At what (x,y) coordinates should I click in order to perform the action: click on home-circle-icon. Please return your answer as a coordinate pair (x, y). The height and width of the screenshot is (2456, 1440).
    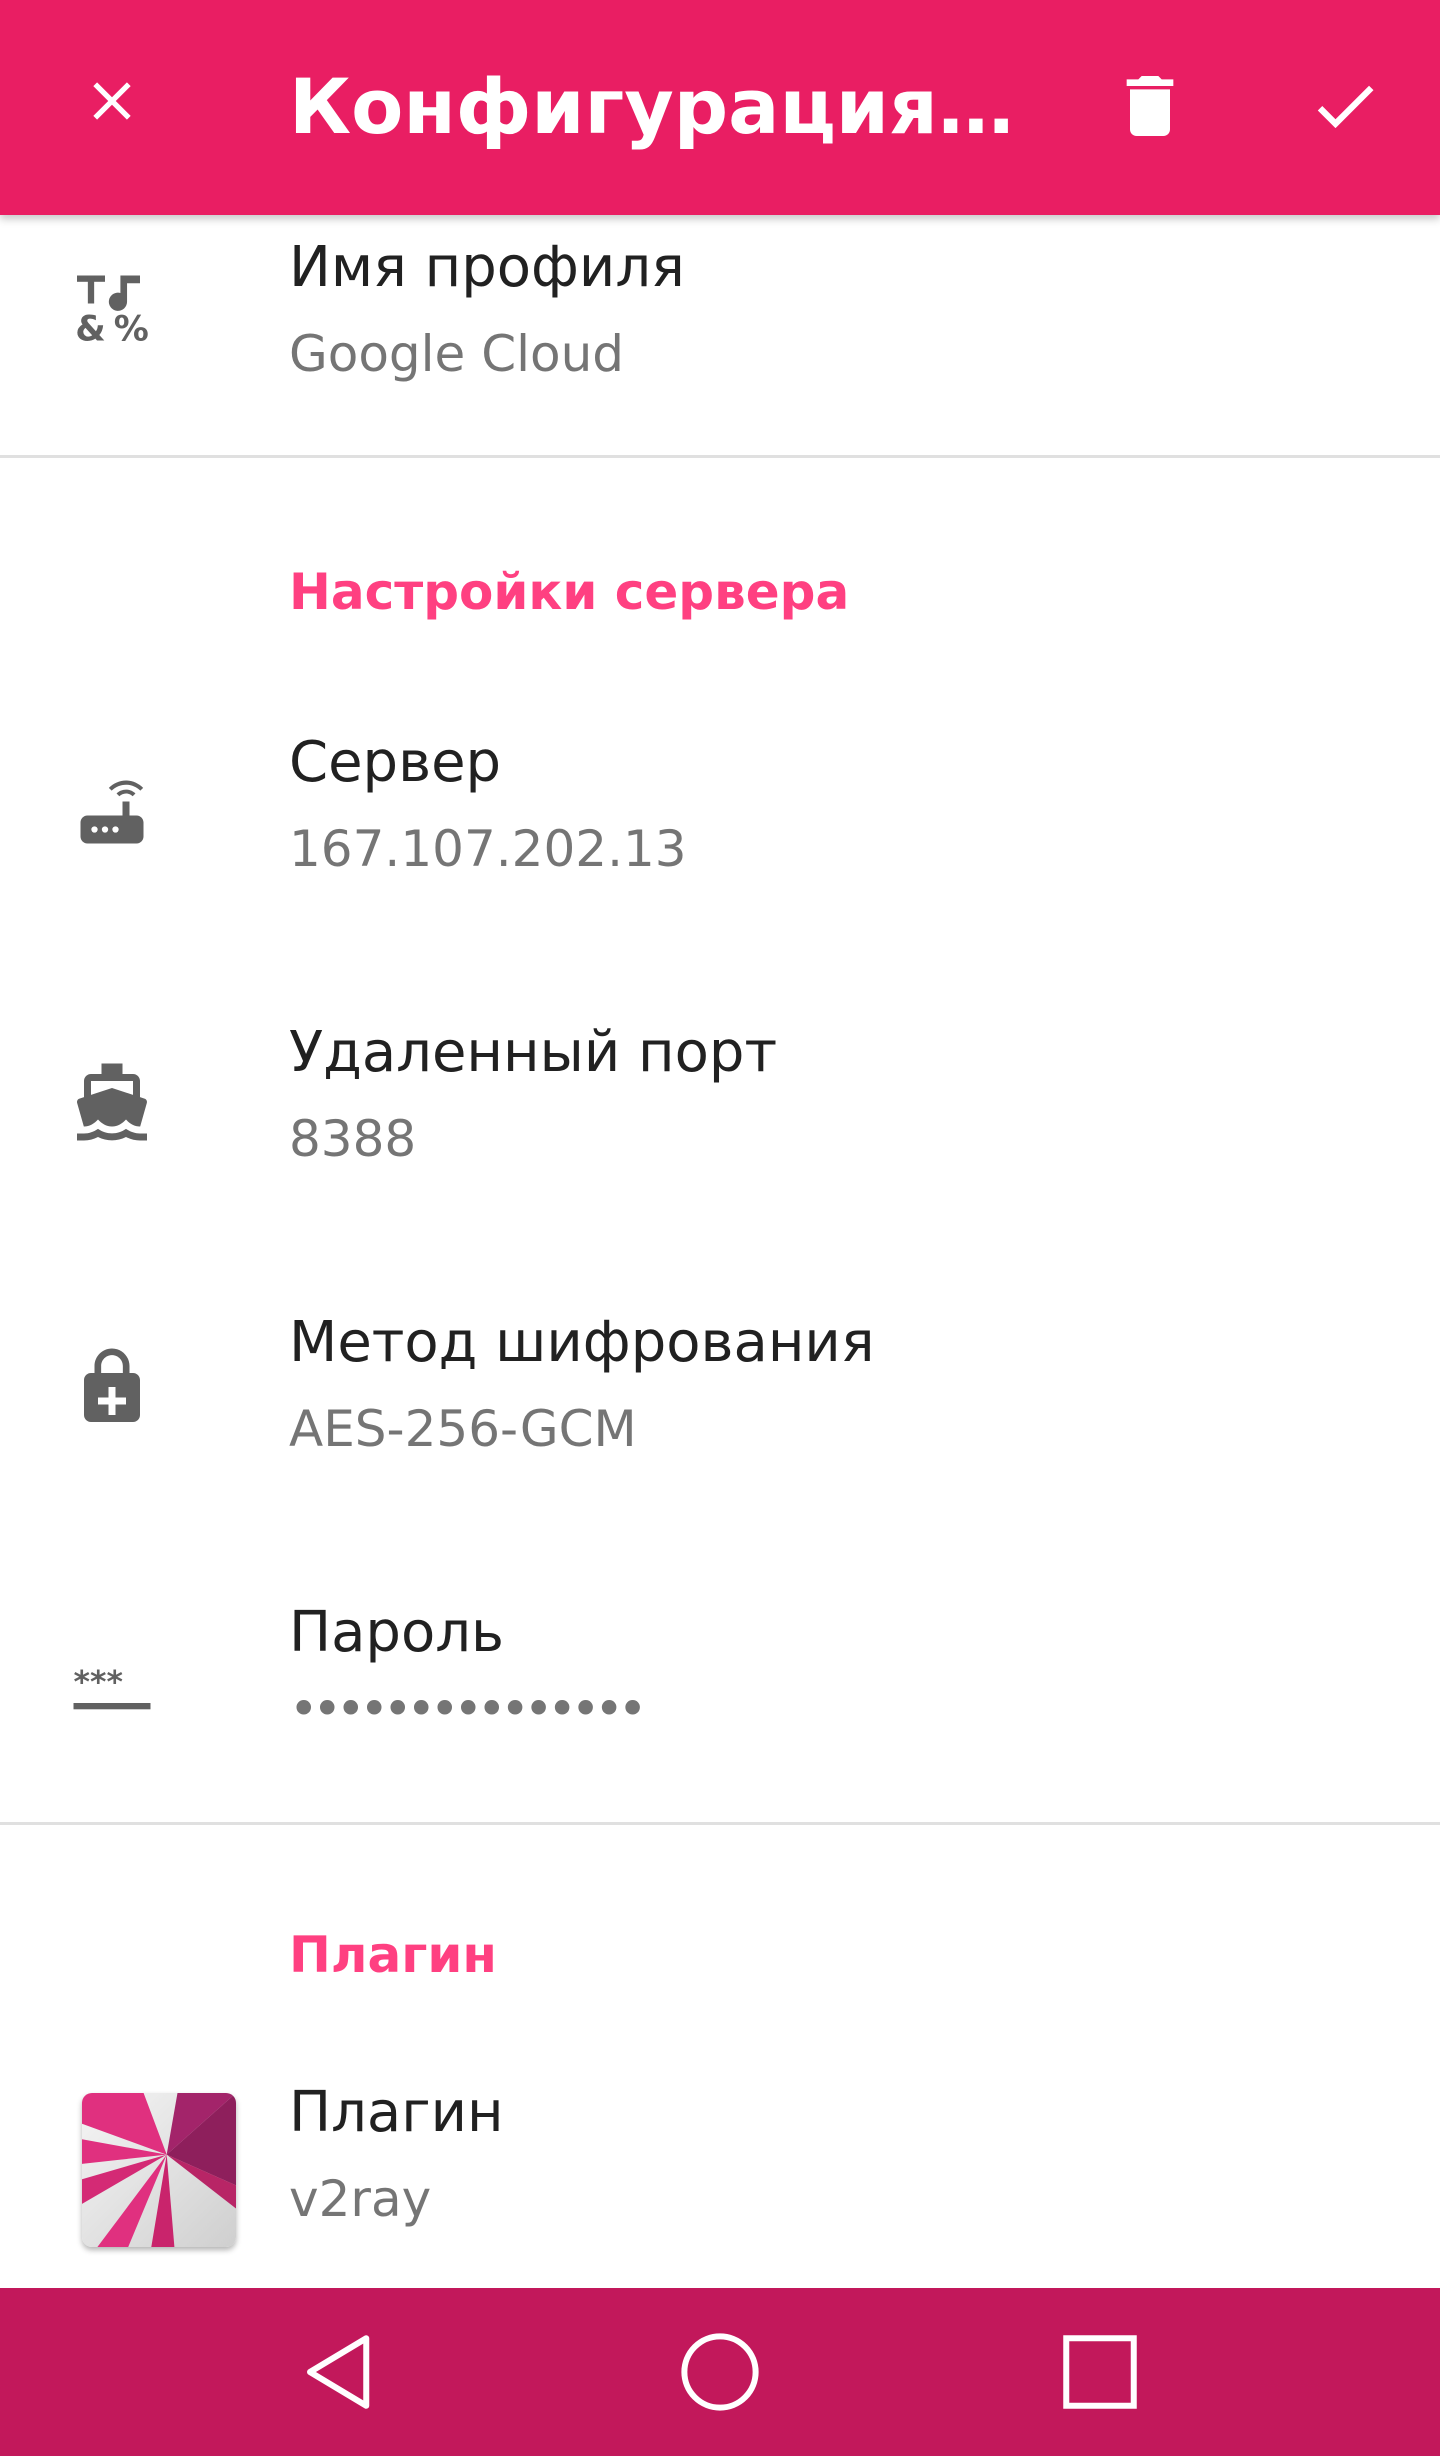
    Looking at the image, I should click on (720, 2372).